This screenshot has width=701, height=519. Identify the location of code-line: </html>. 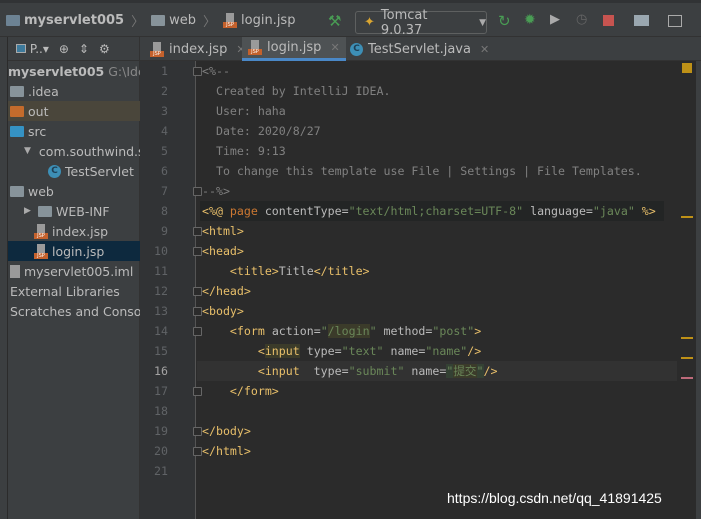
(226, 451).